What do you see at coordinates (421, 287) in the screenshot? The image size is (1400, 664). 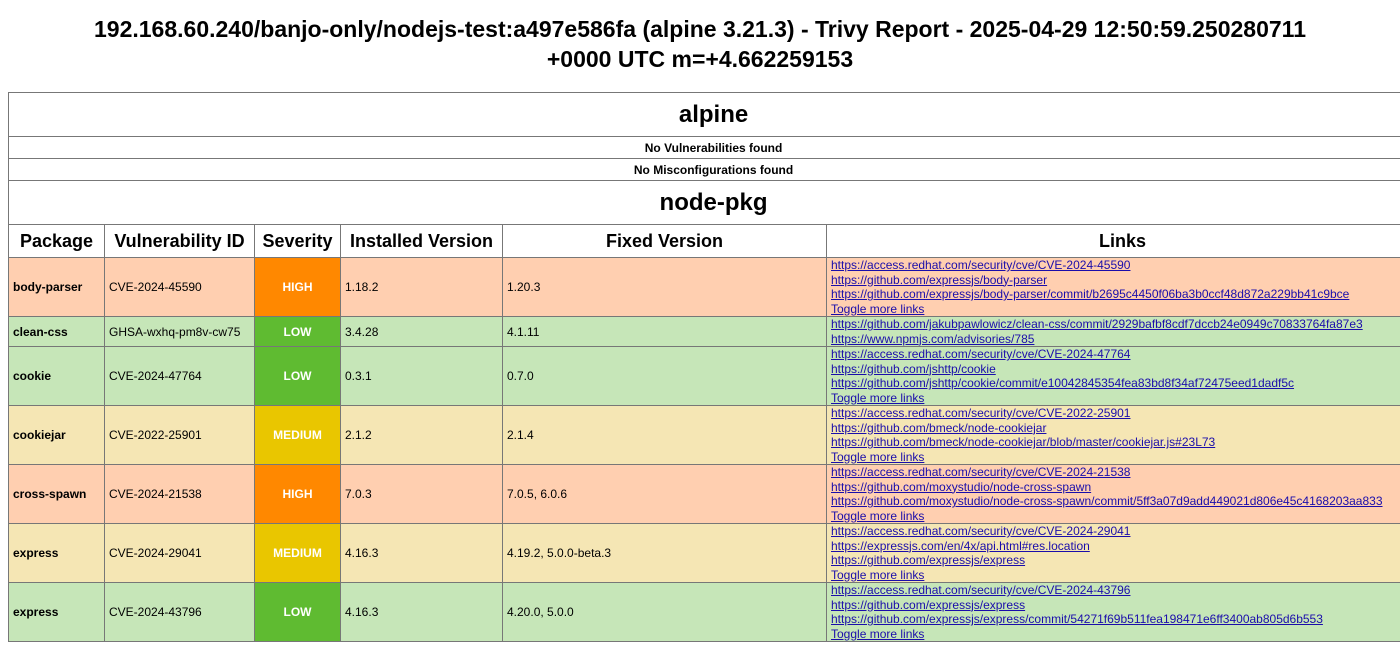 I see `installed-version: 1.18.2` at bounding box center [421, 287].